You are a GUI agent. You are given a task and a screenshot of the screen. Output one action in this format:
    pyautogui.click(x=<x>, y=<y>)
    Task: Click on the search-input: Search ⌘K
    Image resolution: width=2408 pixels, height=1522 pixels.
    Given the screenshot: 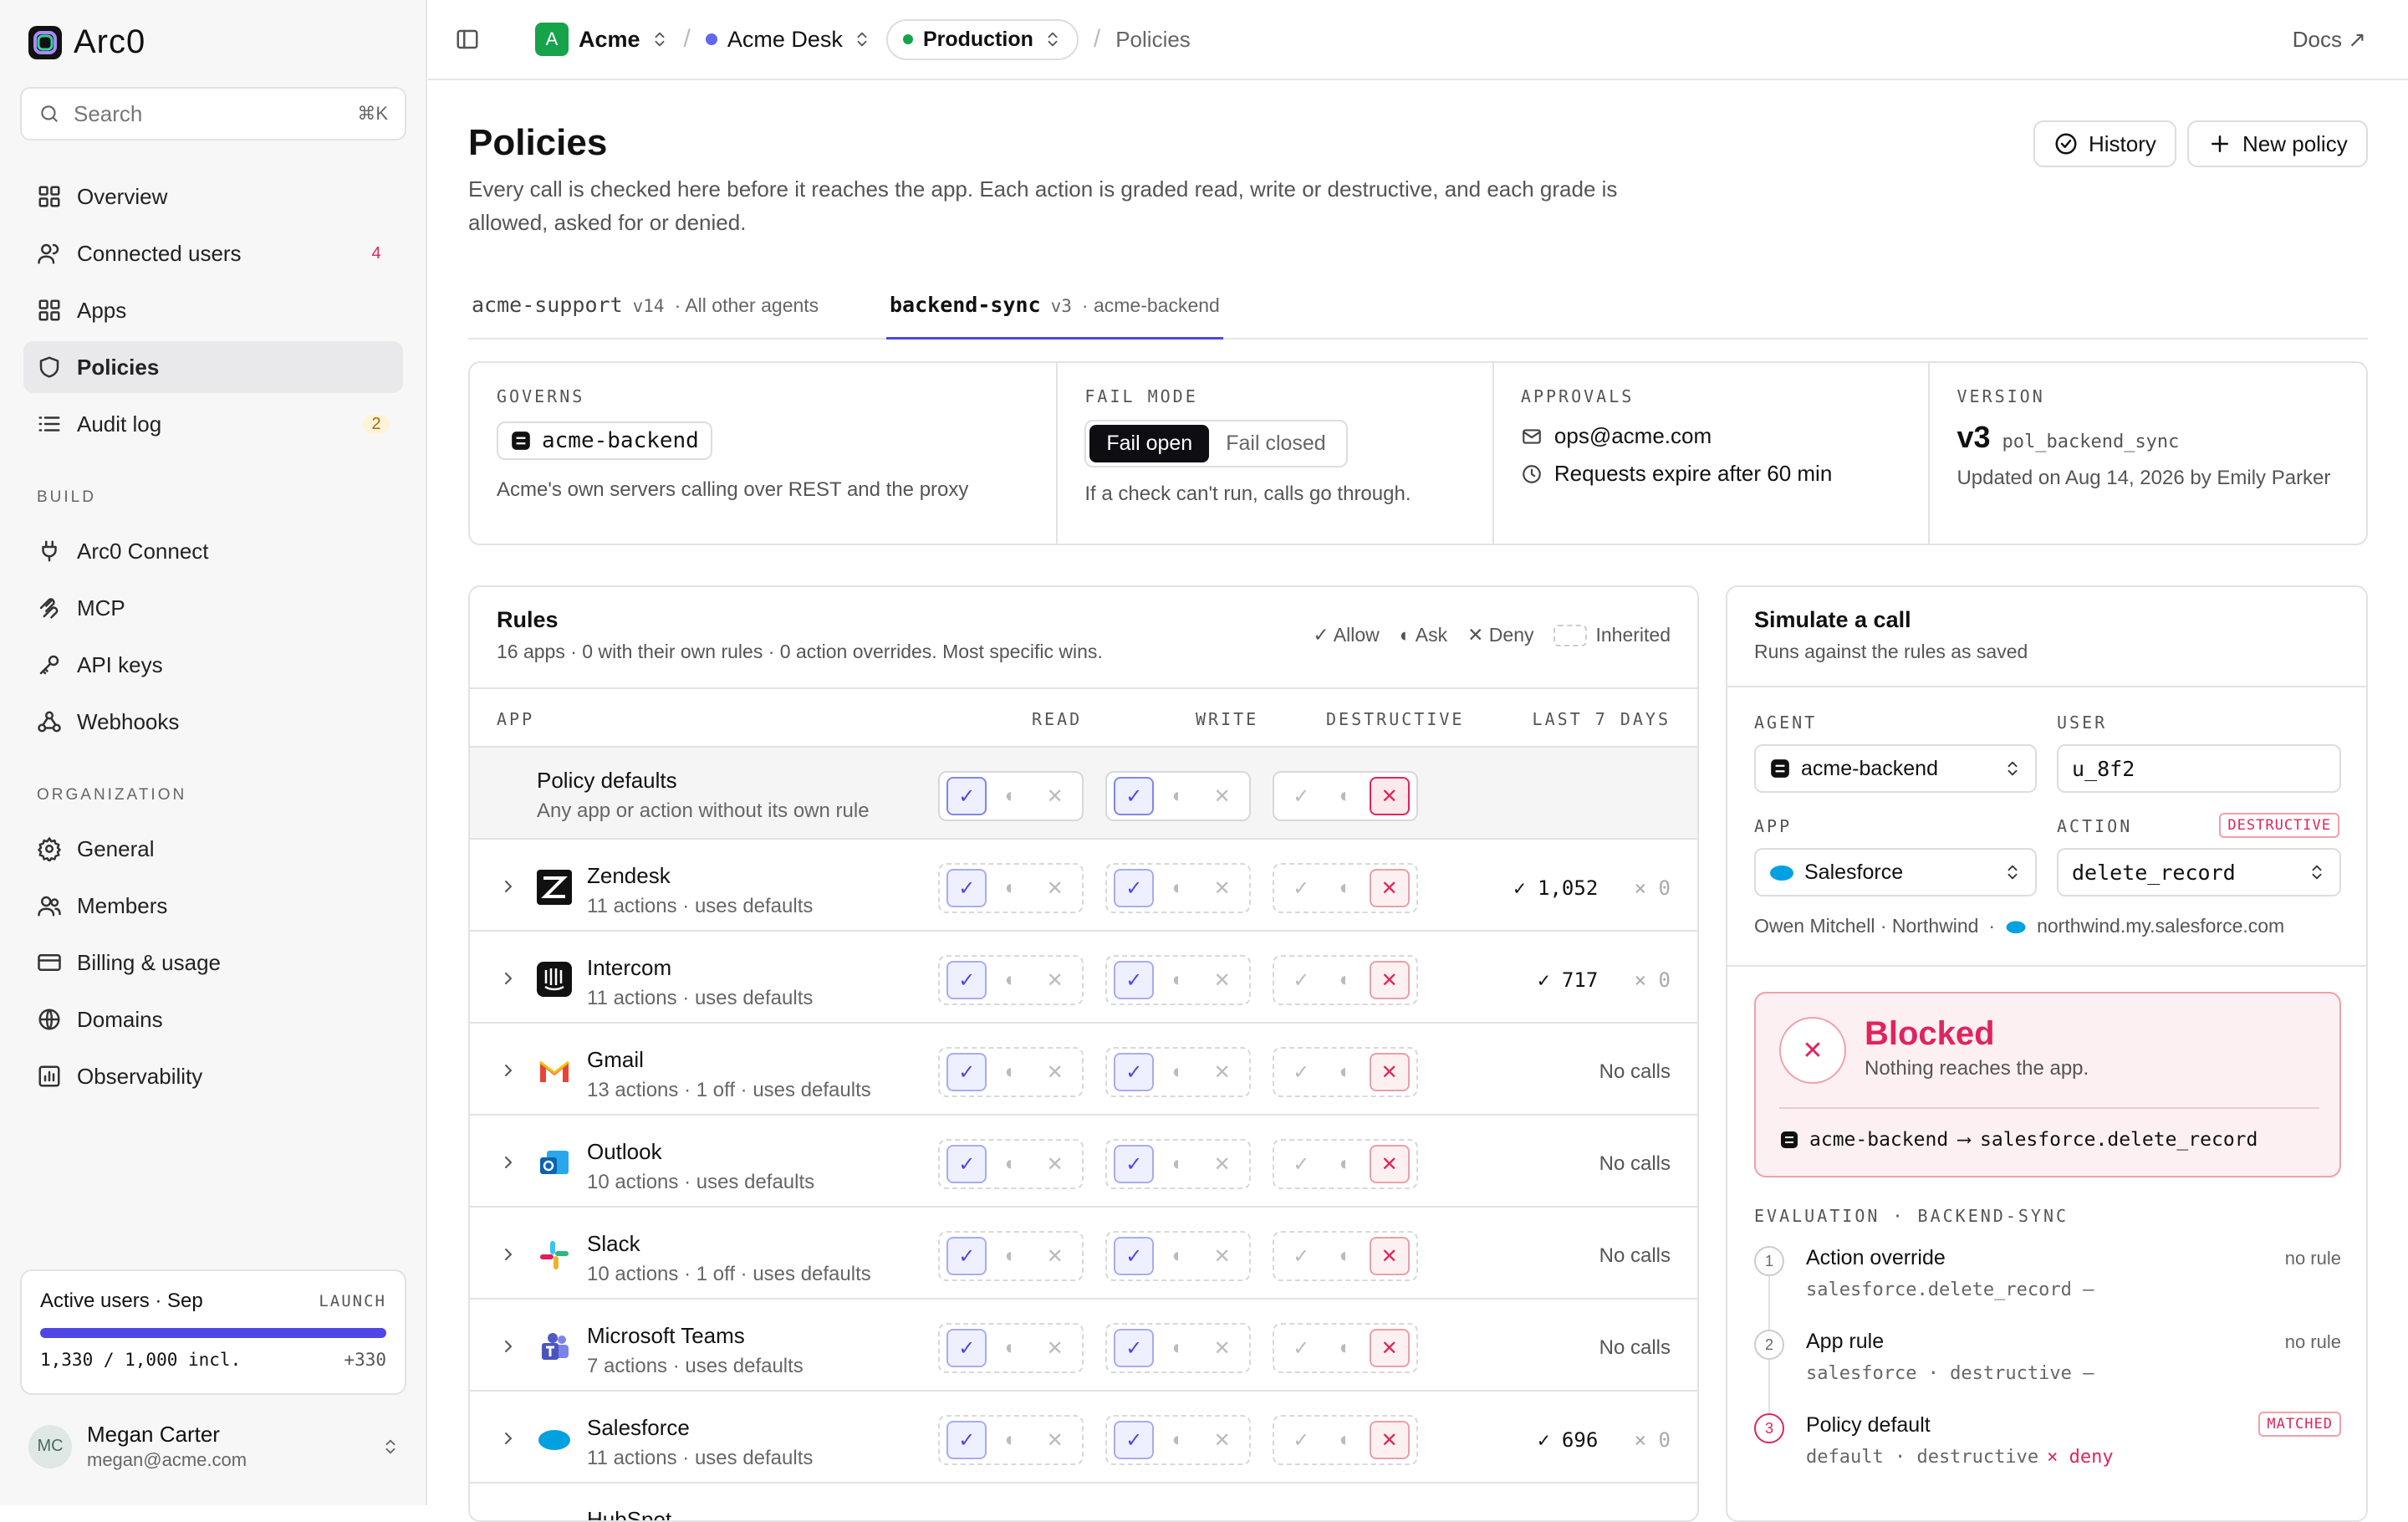 What is the action you would take?
    pyautogui.click(x=213, y=113)
    